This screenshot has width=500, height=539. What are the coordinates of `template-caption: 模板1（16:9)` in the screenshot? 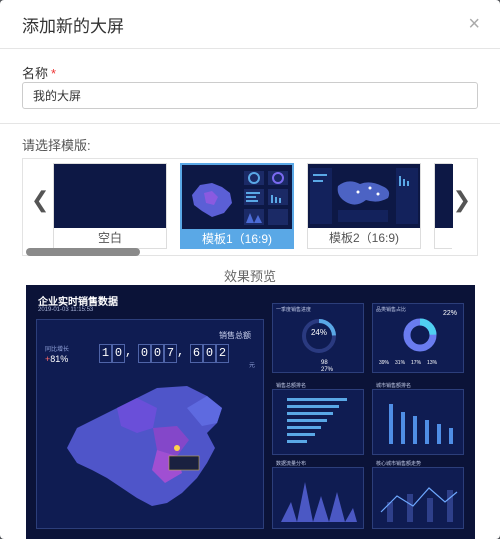 It's located at (237, 239).